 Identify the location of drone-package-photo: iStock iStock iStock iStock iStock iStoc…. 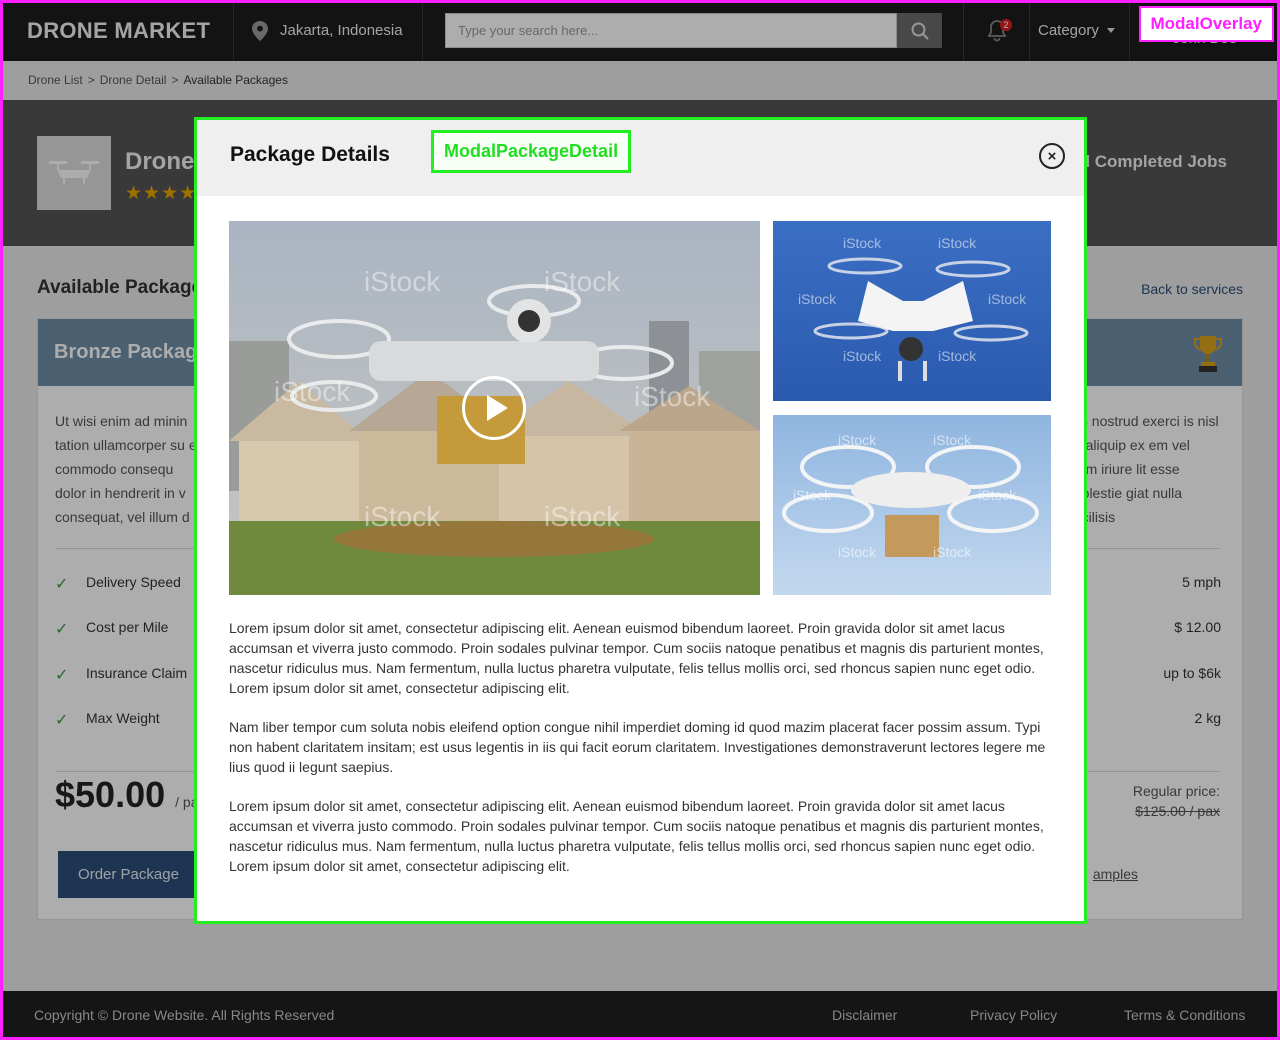
(912, 505).